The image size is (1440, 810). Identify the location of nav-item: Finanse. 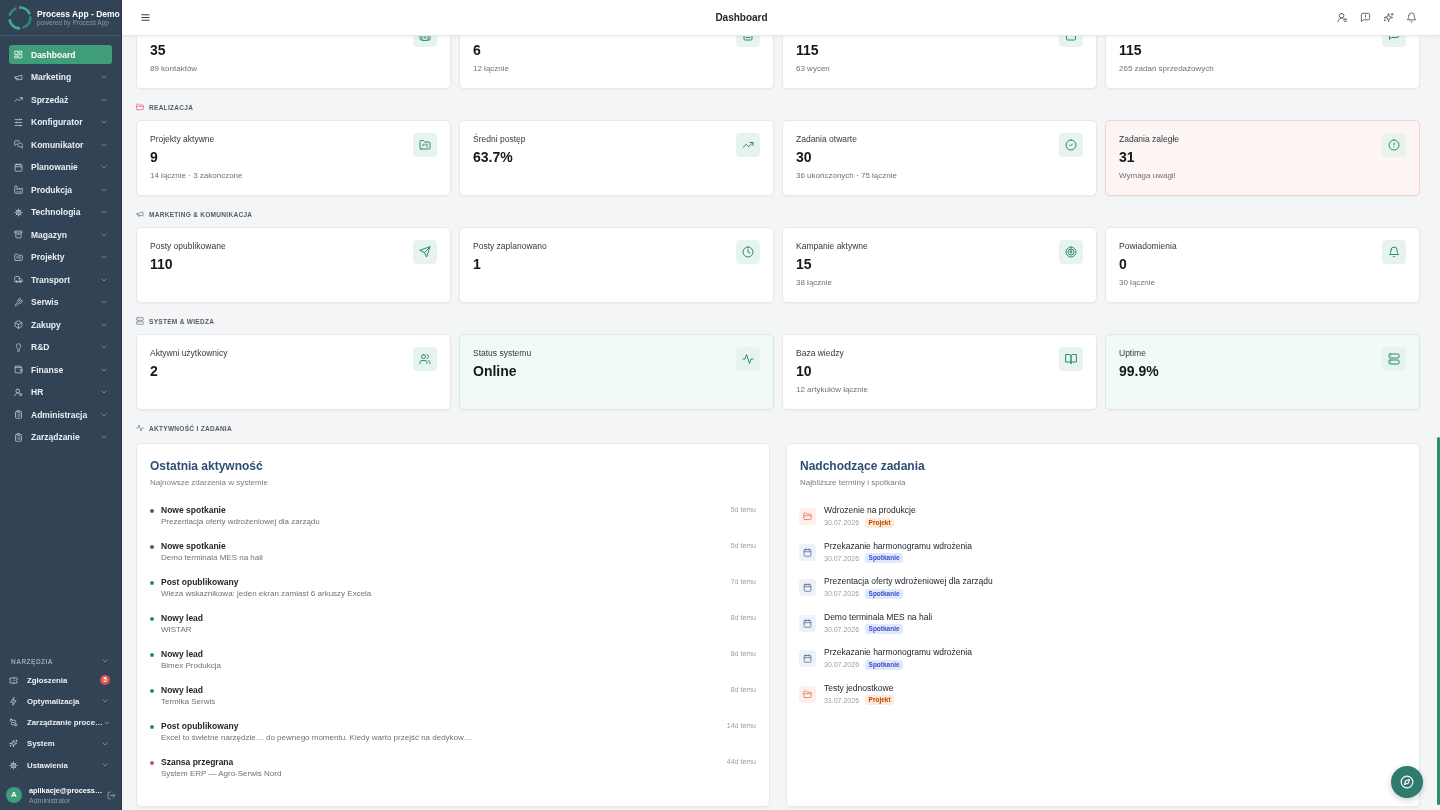
(60, 369).